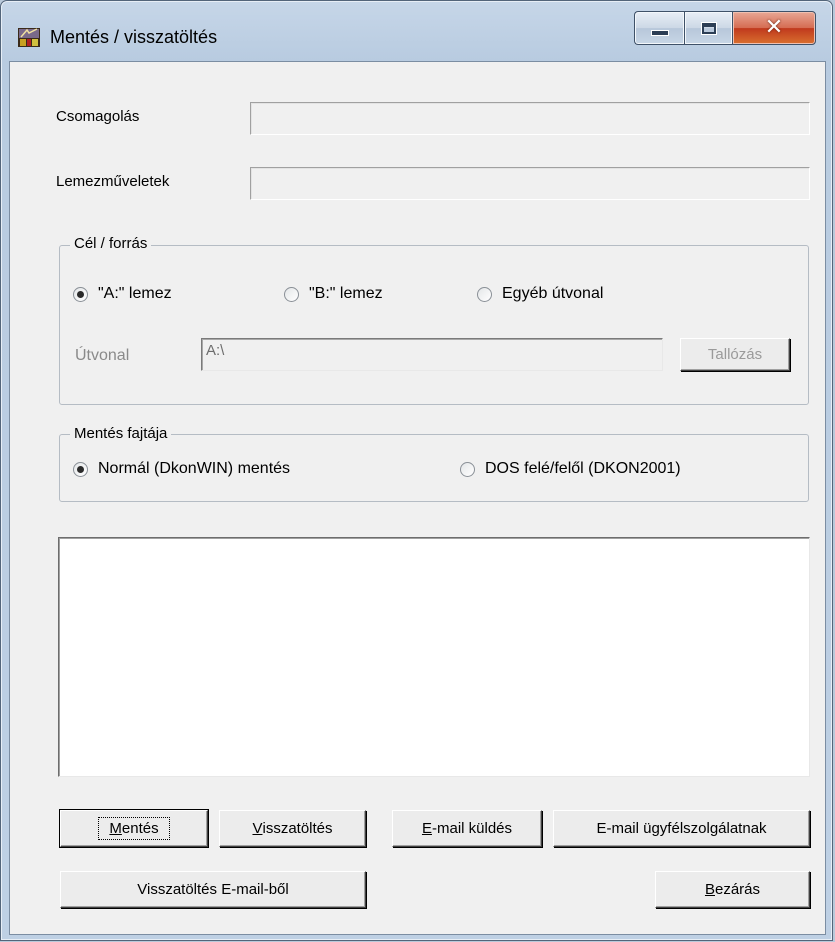 The image size is (835, 942). I want to click on maximize-button, so click(708, 28).